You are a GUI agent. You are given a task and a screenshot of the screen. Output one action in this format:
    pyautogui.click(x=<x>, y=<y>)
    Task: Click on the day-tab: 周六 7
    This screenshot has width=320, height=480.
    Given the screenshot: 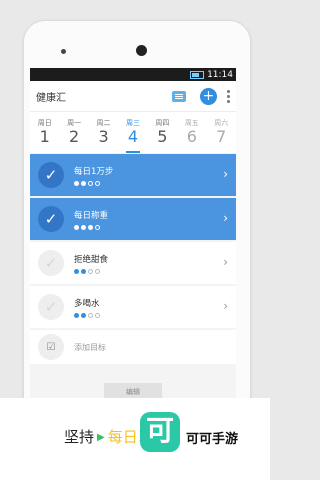 What is the action you would take?
    pyautogui.click(x=221, y=132)
    